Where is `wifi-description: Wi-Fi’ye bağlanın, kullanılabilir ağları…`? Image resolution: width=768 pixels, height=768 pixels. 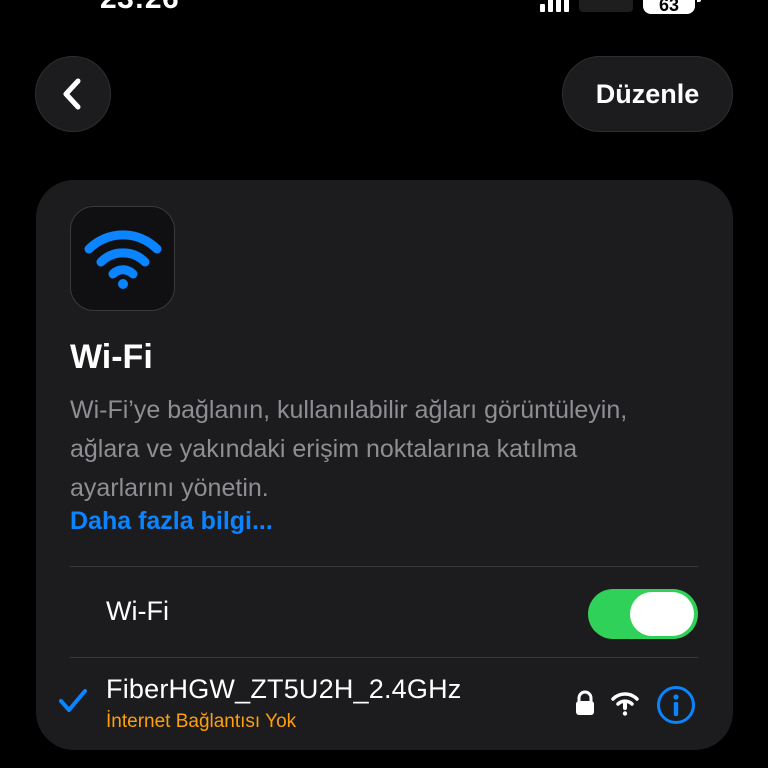 wifi-description: Wi-Fi’ye bağlanın, kullanılabilir ağları… is located at coordinates (349, 449).